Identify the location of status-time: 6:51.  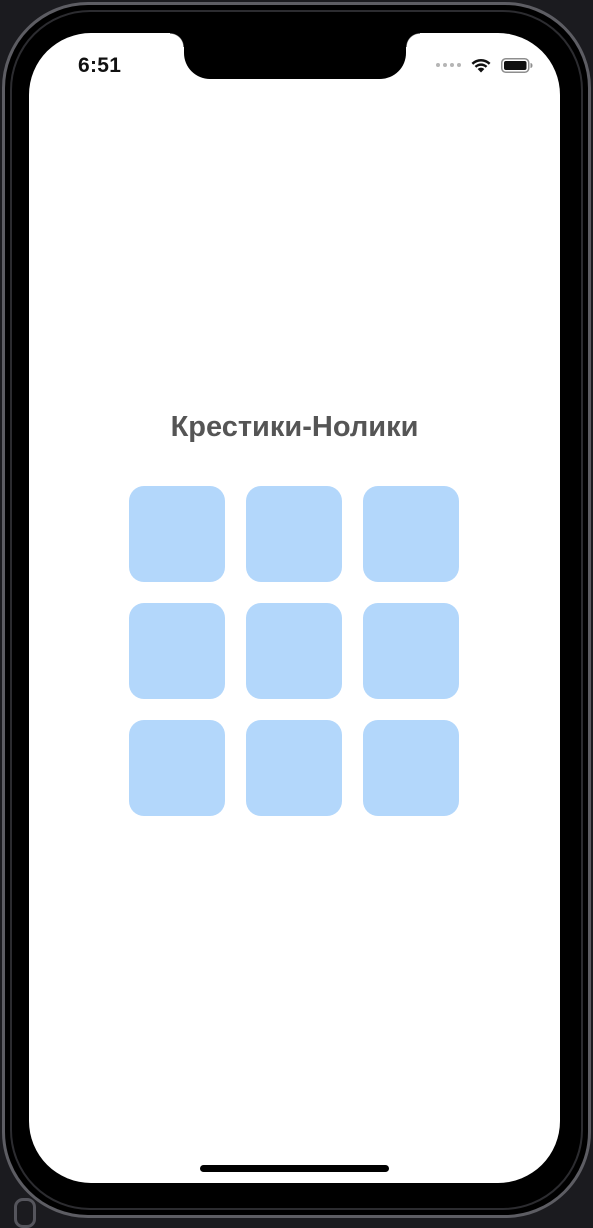
(100, 65).